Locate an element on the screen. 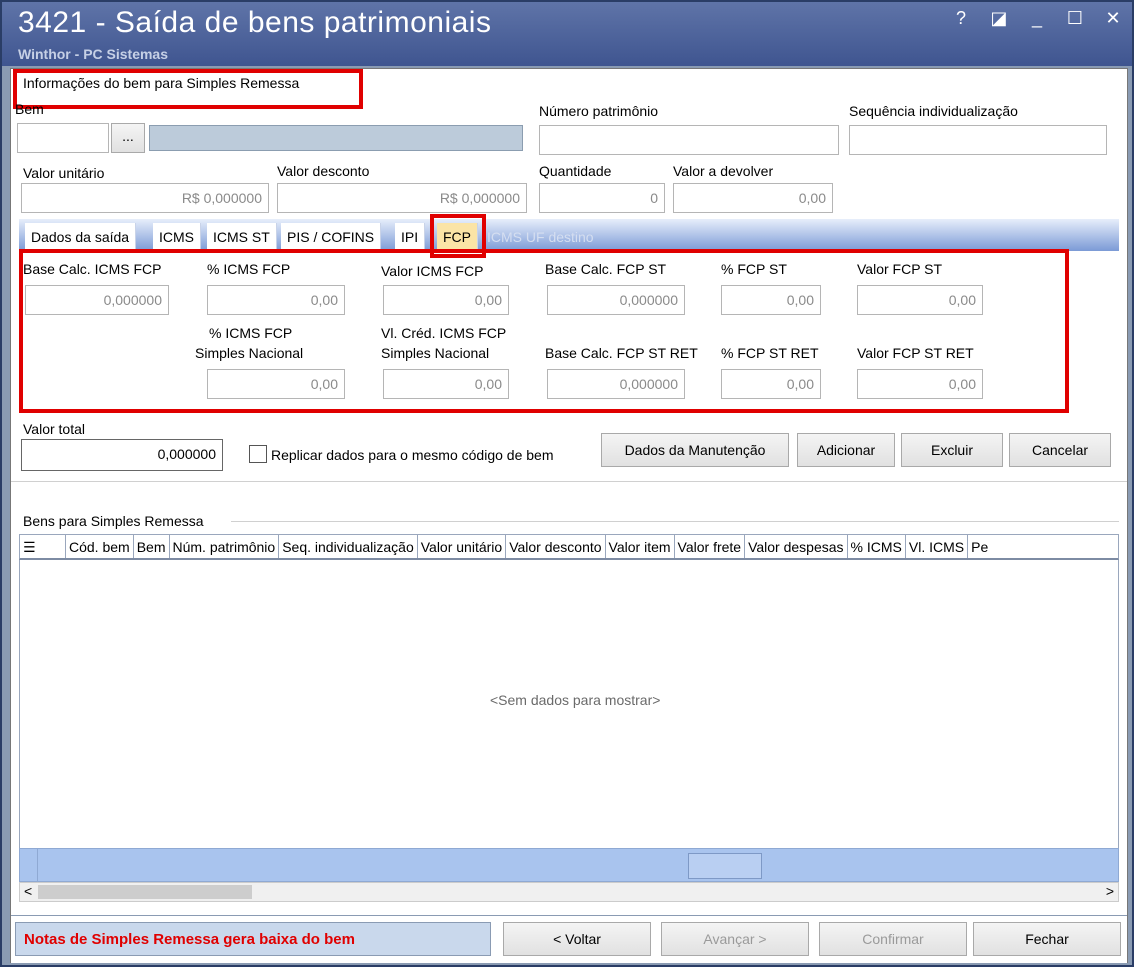  excluir-button: Excluir is located at coordinates (952, 450).